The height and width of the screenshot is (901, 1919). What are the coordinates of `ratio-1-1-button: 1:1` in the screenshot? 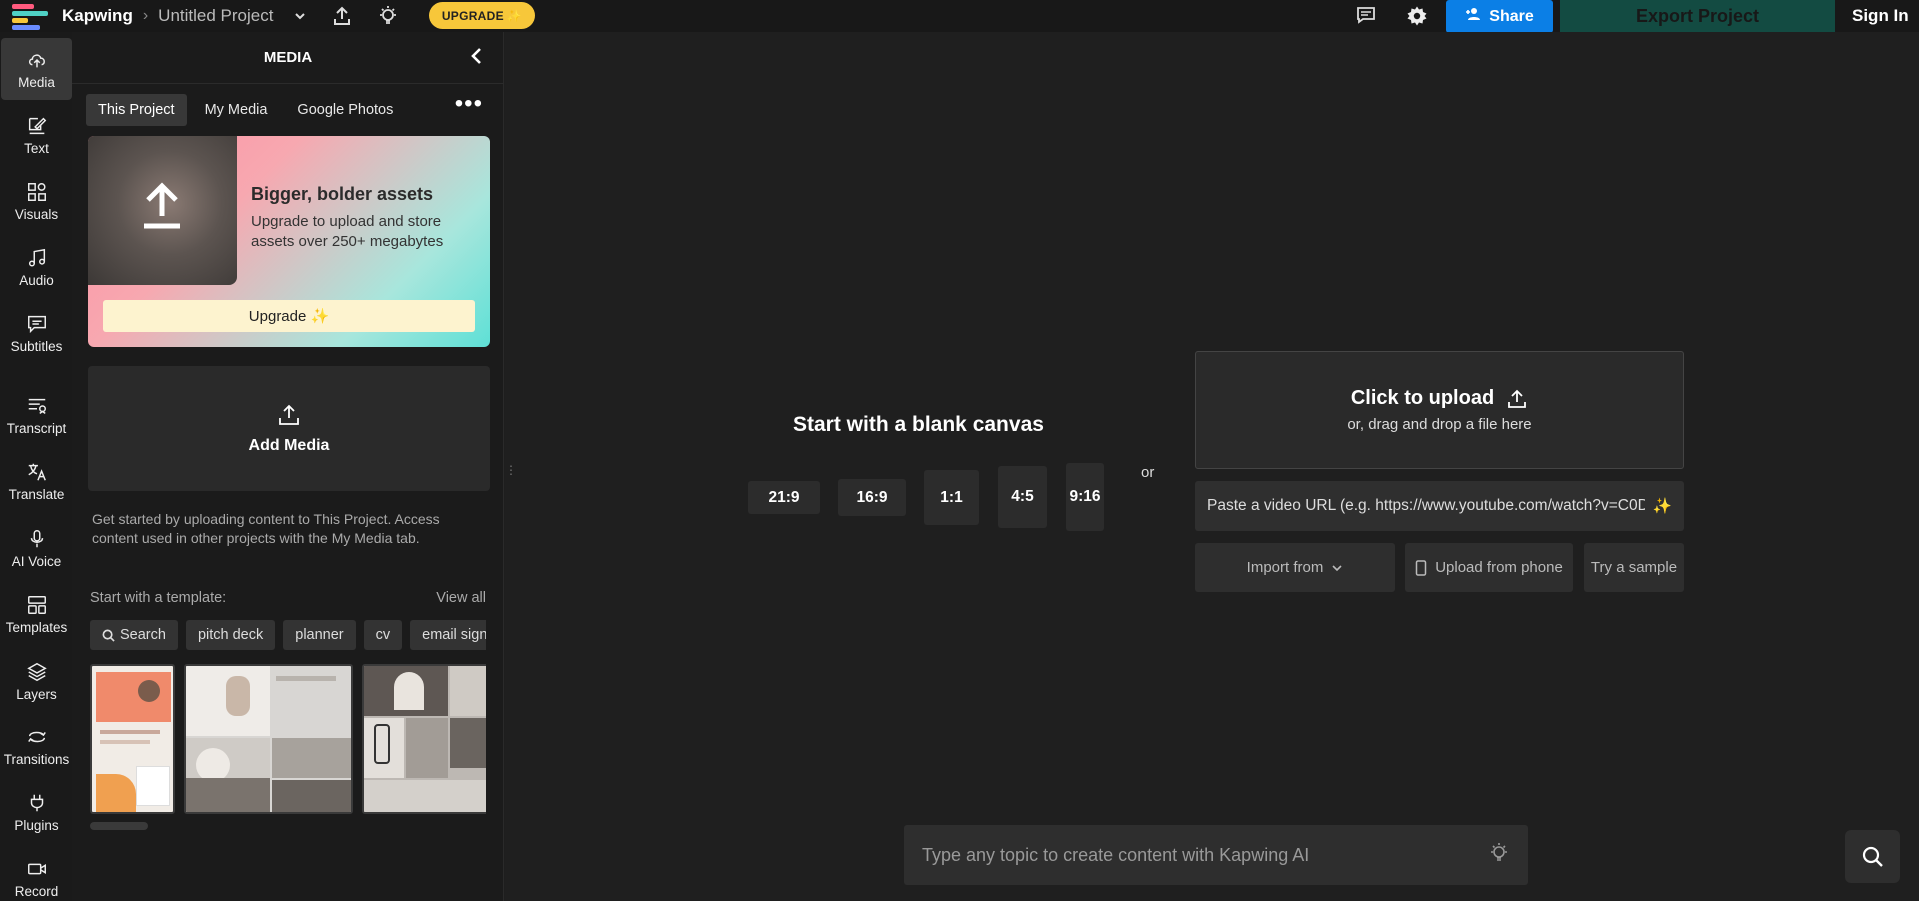 It's located at (951, 497).